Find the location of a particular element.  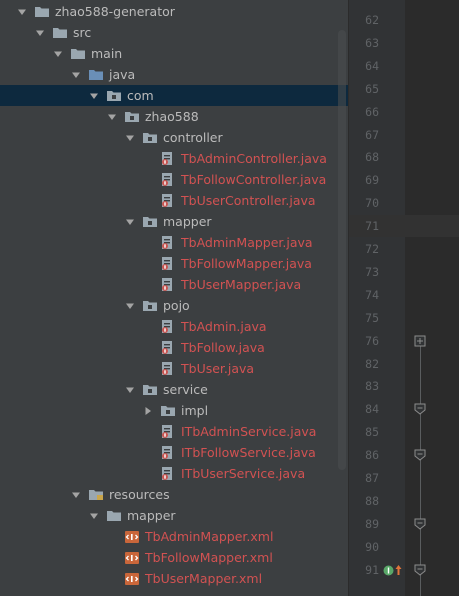

tree-item-label: ITbUserService.java is located at coordinates (243, 473).